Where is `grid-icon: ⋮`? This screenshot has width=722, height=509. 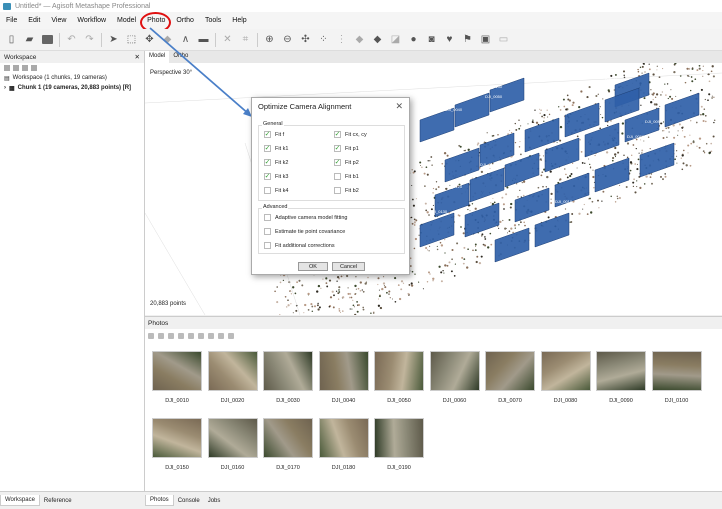 grid-icon: ⋮ is located at coordinates (341, 39).